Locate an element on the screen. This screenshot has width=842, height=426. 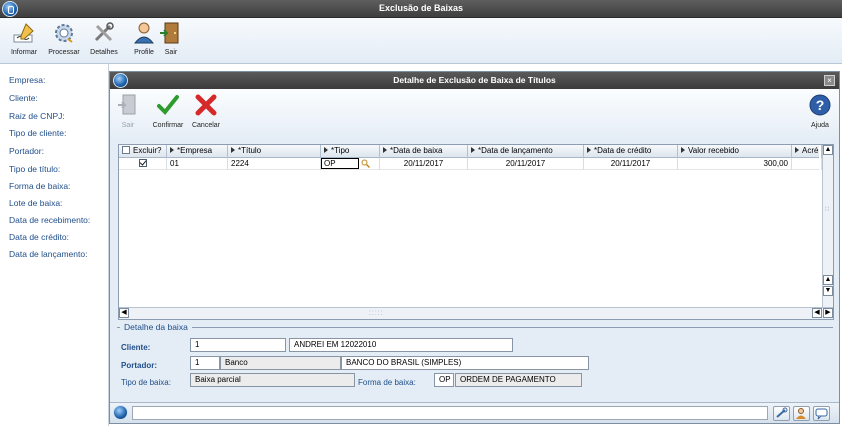
tipo-baixa-label: Tipo de baixa: is located at coordinates (146, 382).